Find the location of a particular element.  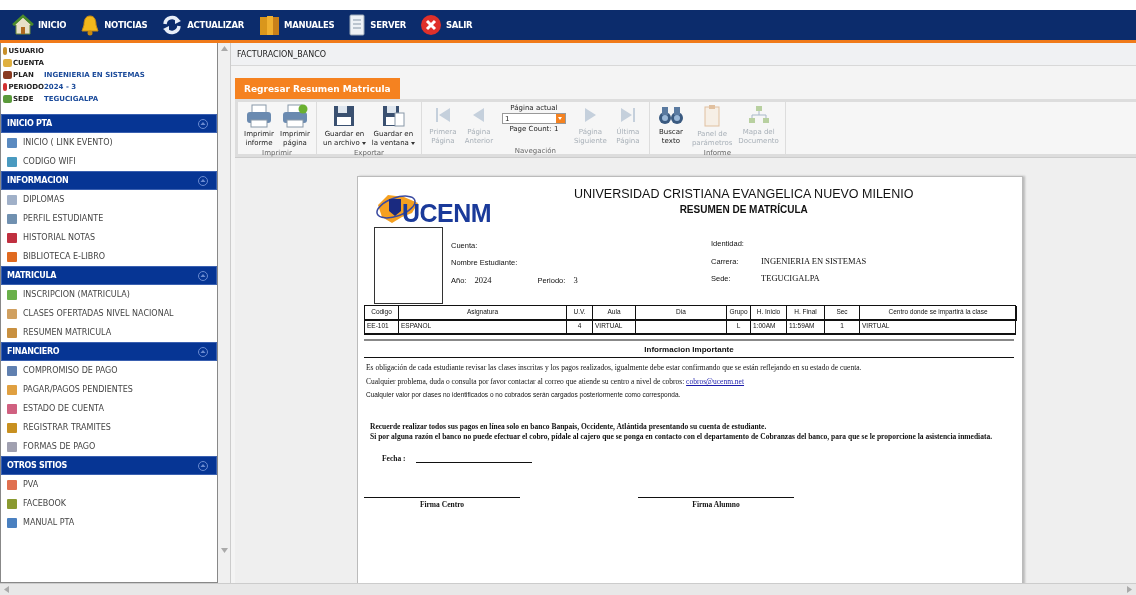

field-value: 3 is located at coordinates (575, 280).